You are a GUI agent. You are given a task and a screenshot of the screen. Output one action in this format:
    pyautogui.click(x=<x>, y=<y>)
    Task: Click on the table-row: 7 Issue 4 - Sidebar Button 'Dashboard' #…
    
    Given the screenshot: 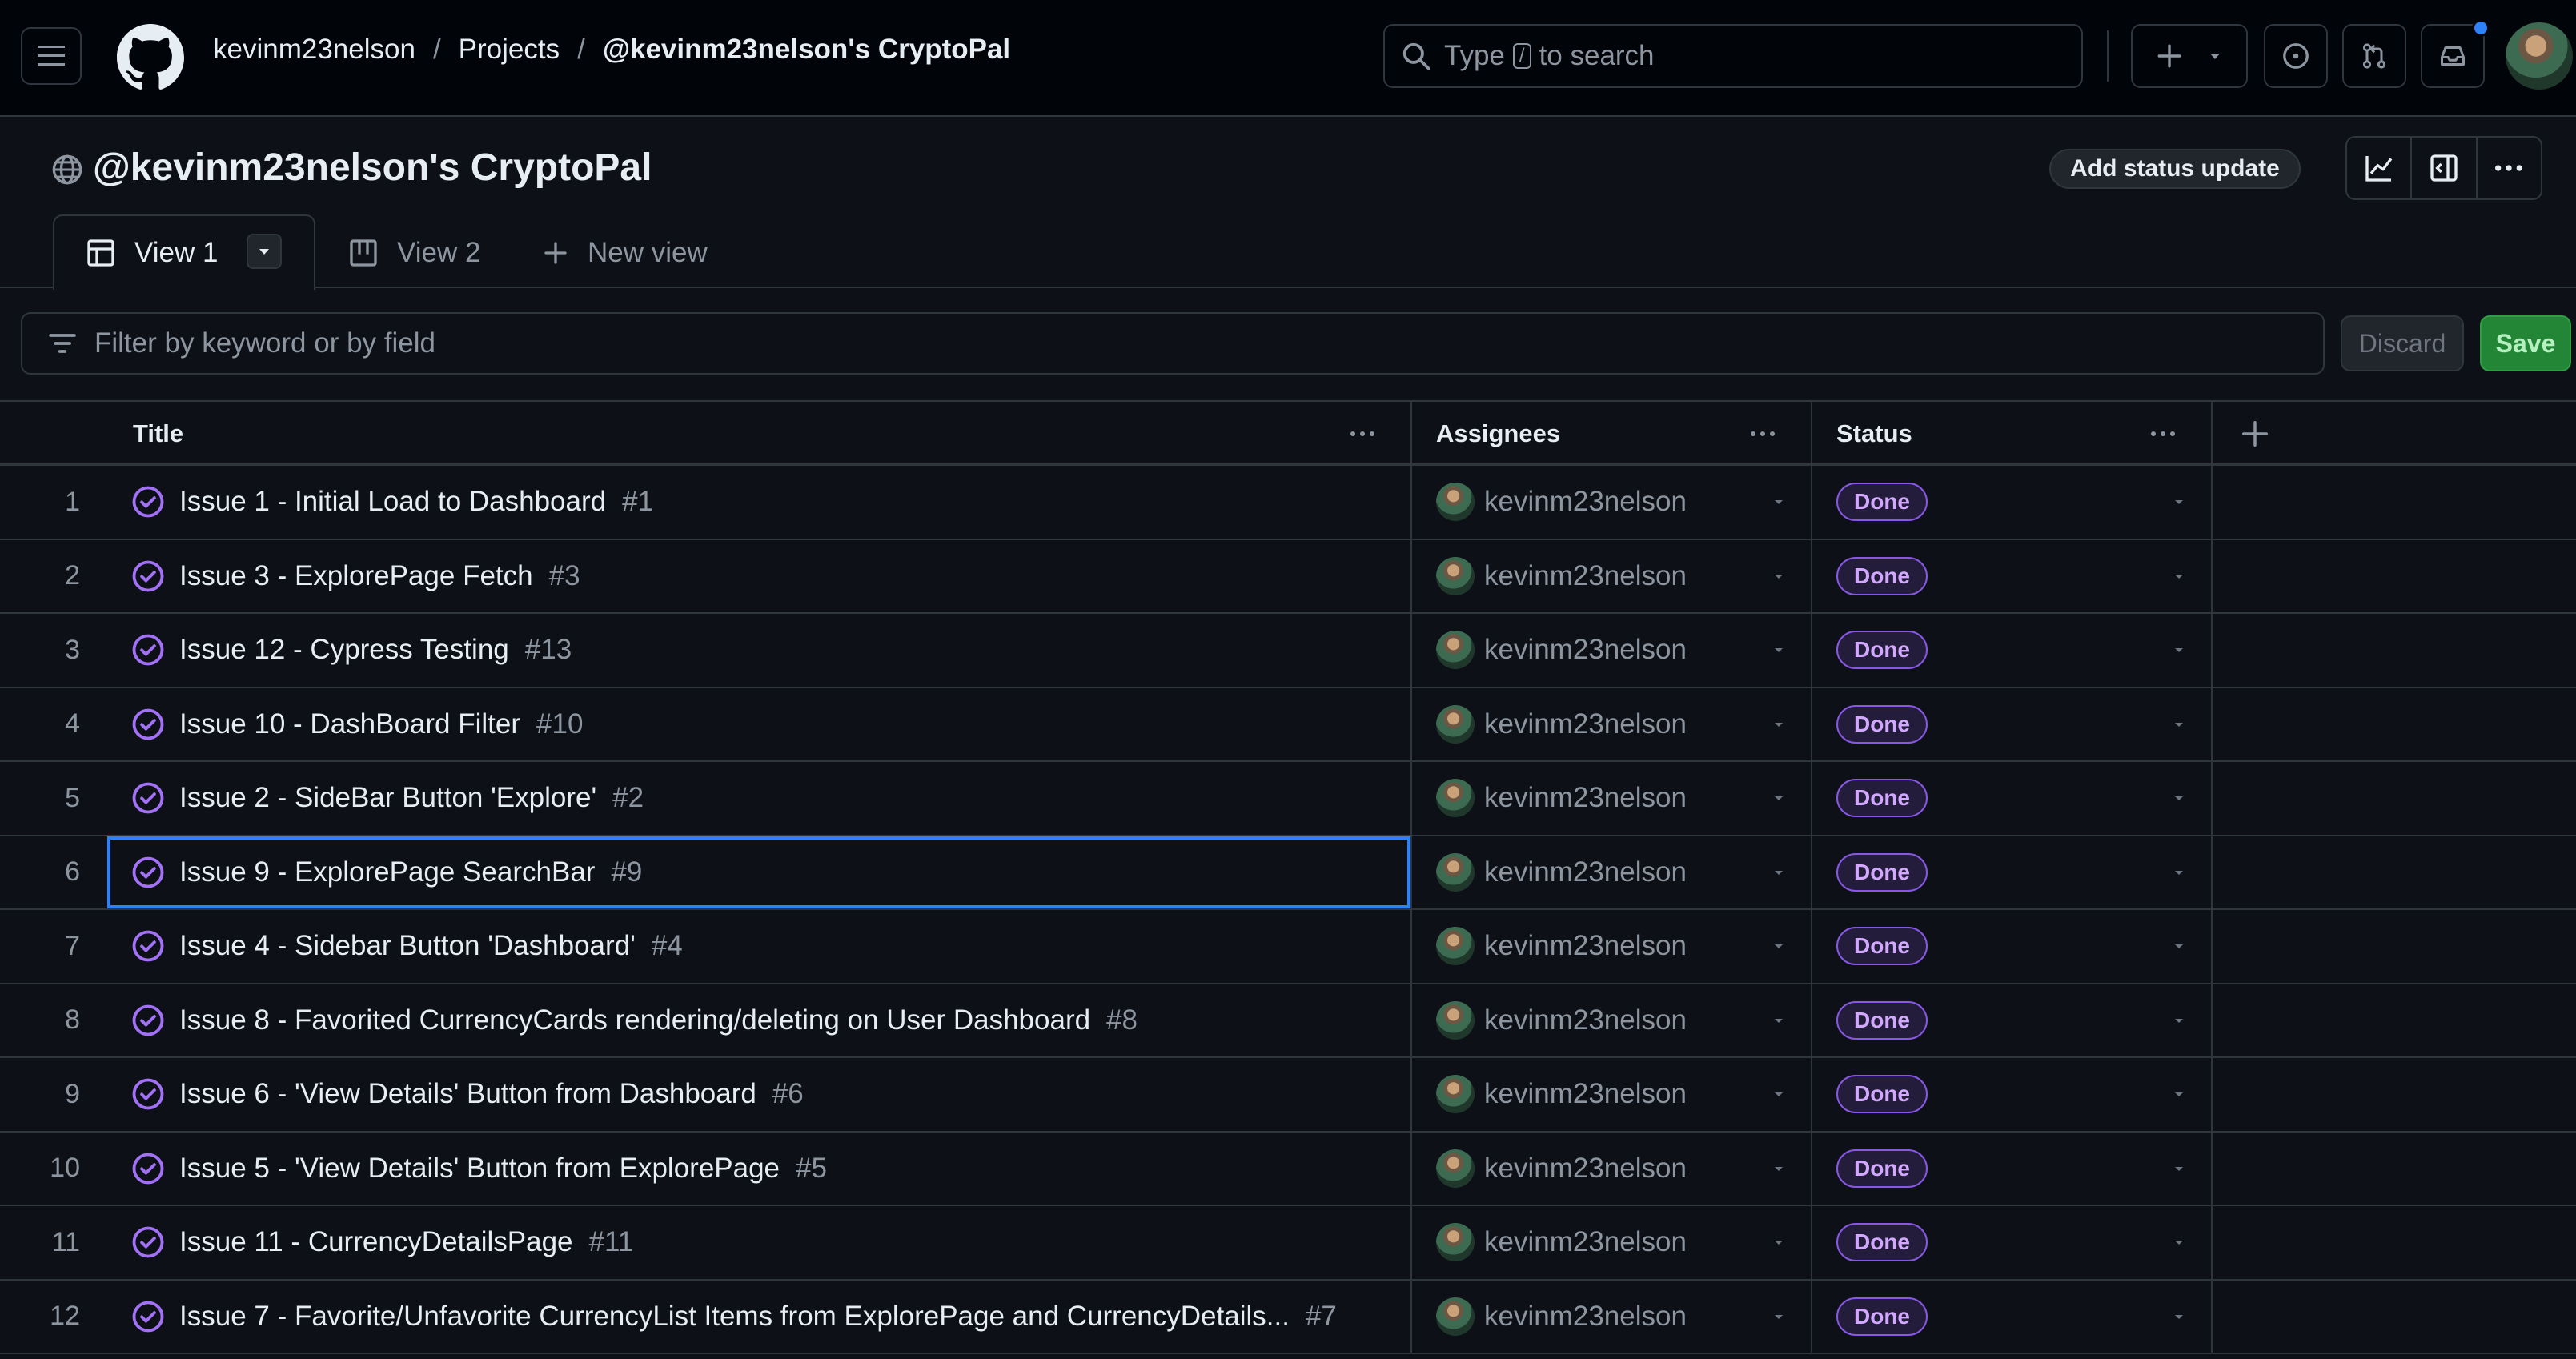 What is the action you would take?
    pyautogui.click(x=1288, y=947)
    